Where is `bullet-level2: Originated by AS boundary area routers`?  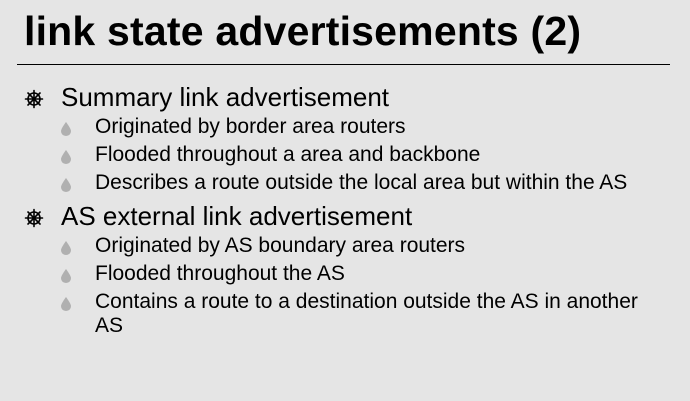
bullet-level2: Originated by AS boundary area routers is located at coordinates (339, 246).